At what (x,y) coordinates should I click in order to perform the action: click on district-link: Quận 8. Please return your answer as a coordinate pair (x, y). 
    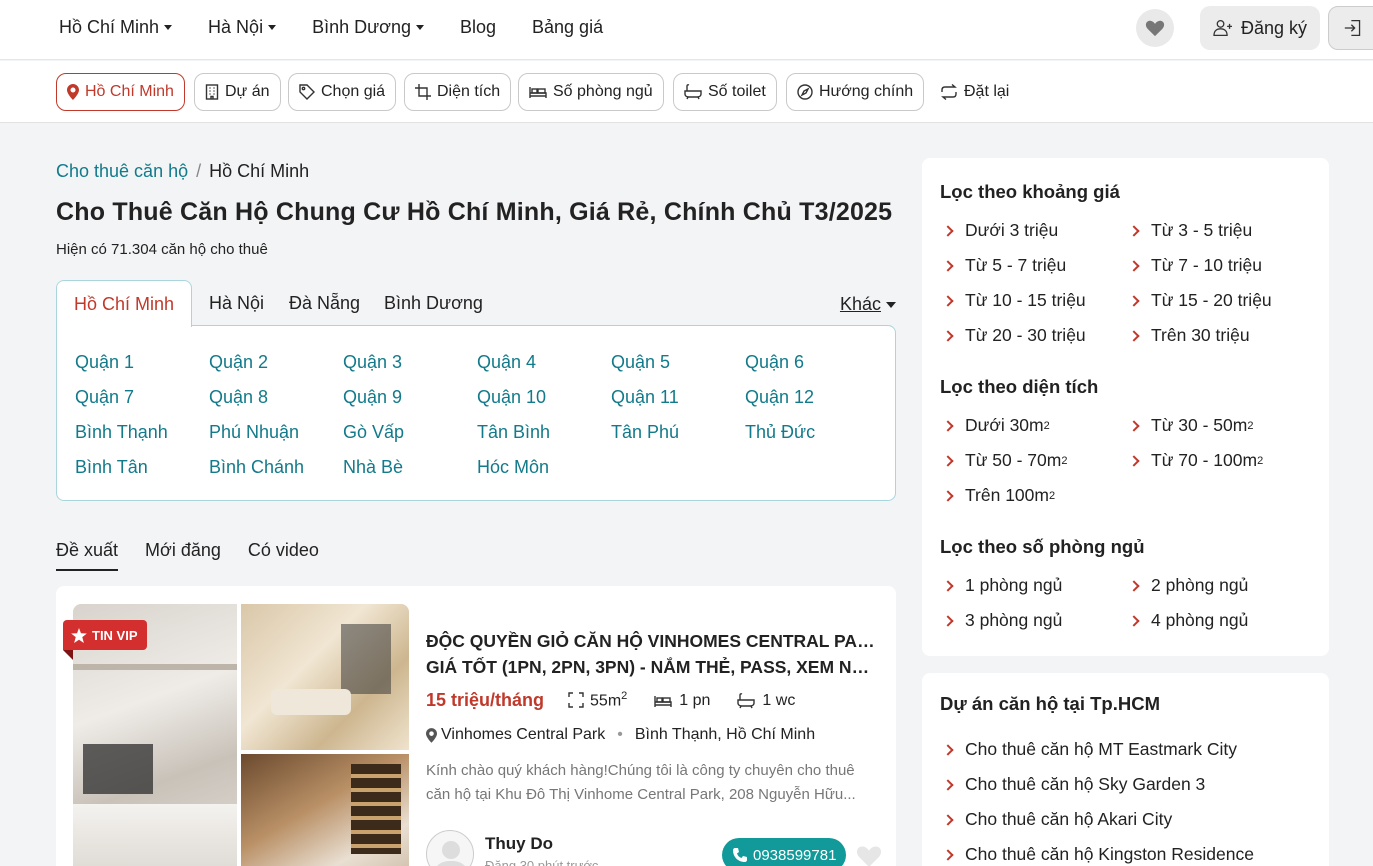
    Looking at the image, I should click on (238, 397).